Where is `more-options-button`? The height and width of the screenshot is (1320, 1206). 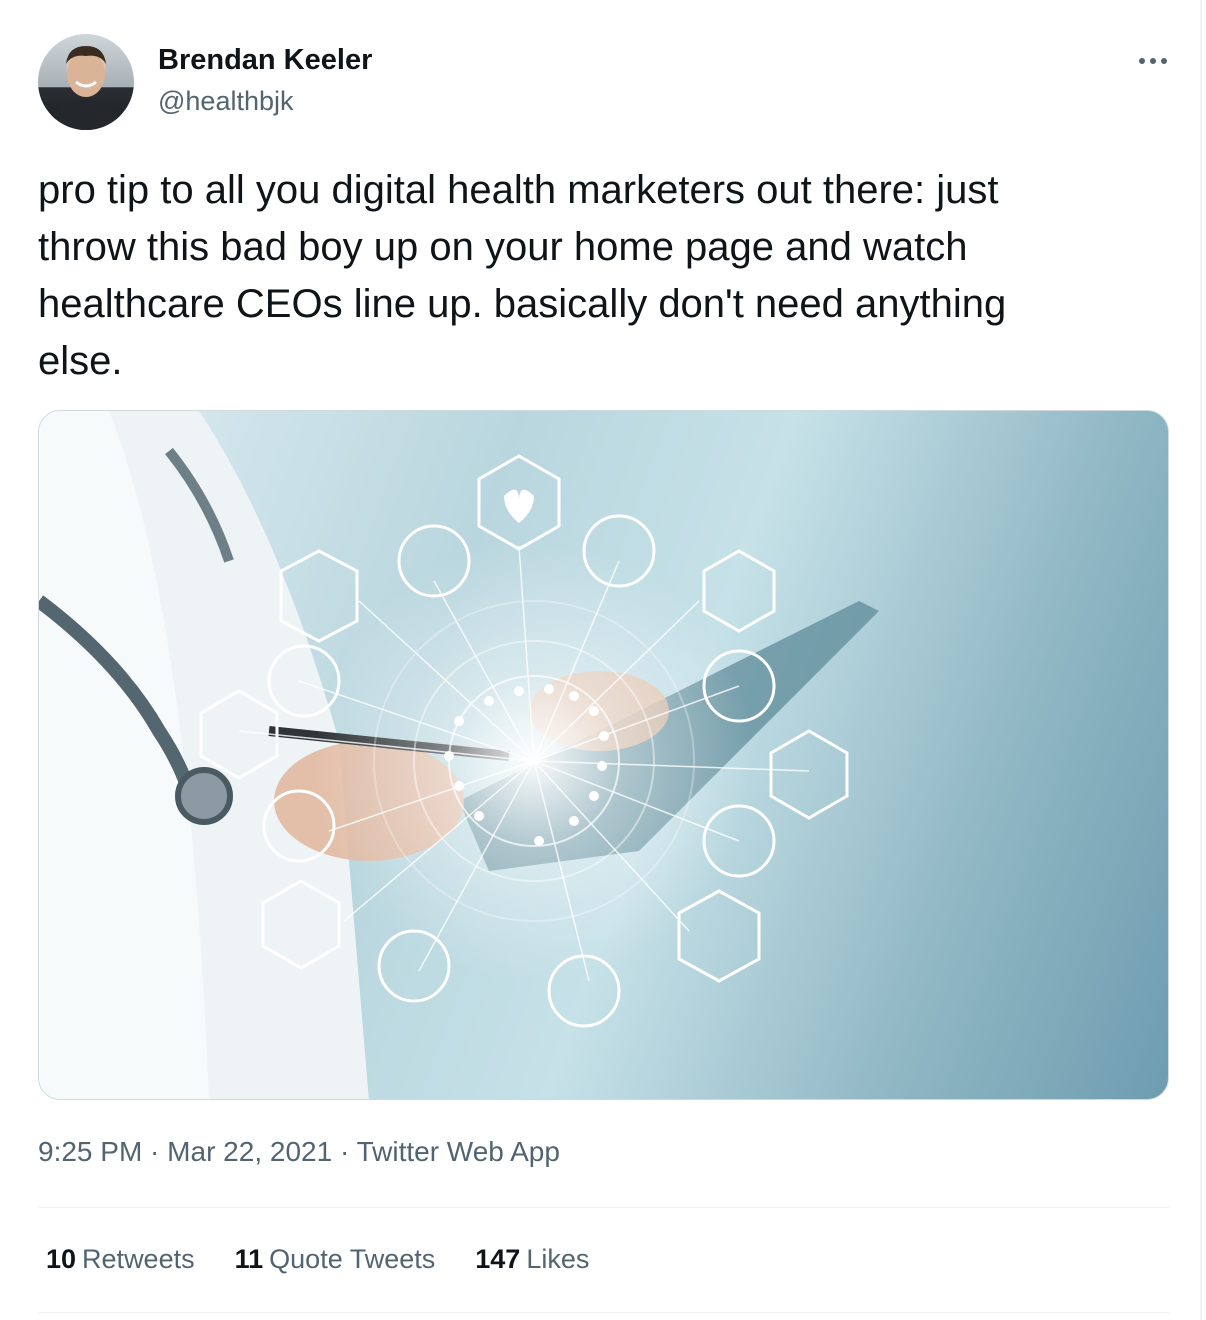 more-options-button is located at coordinates (1153, 61).